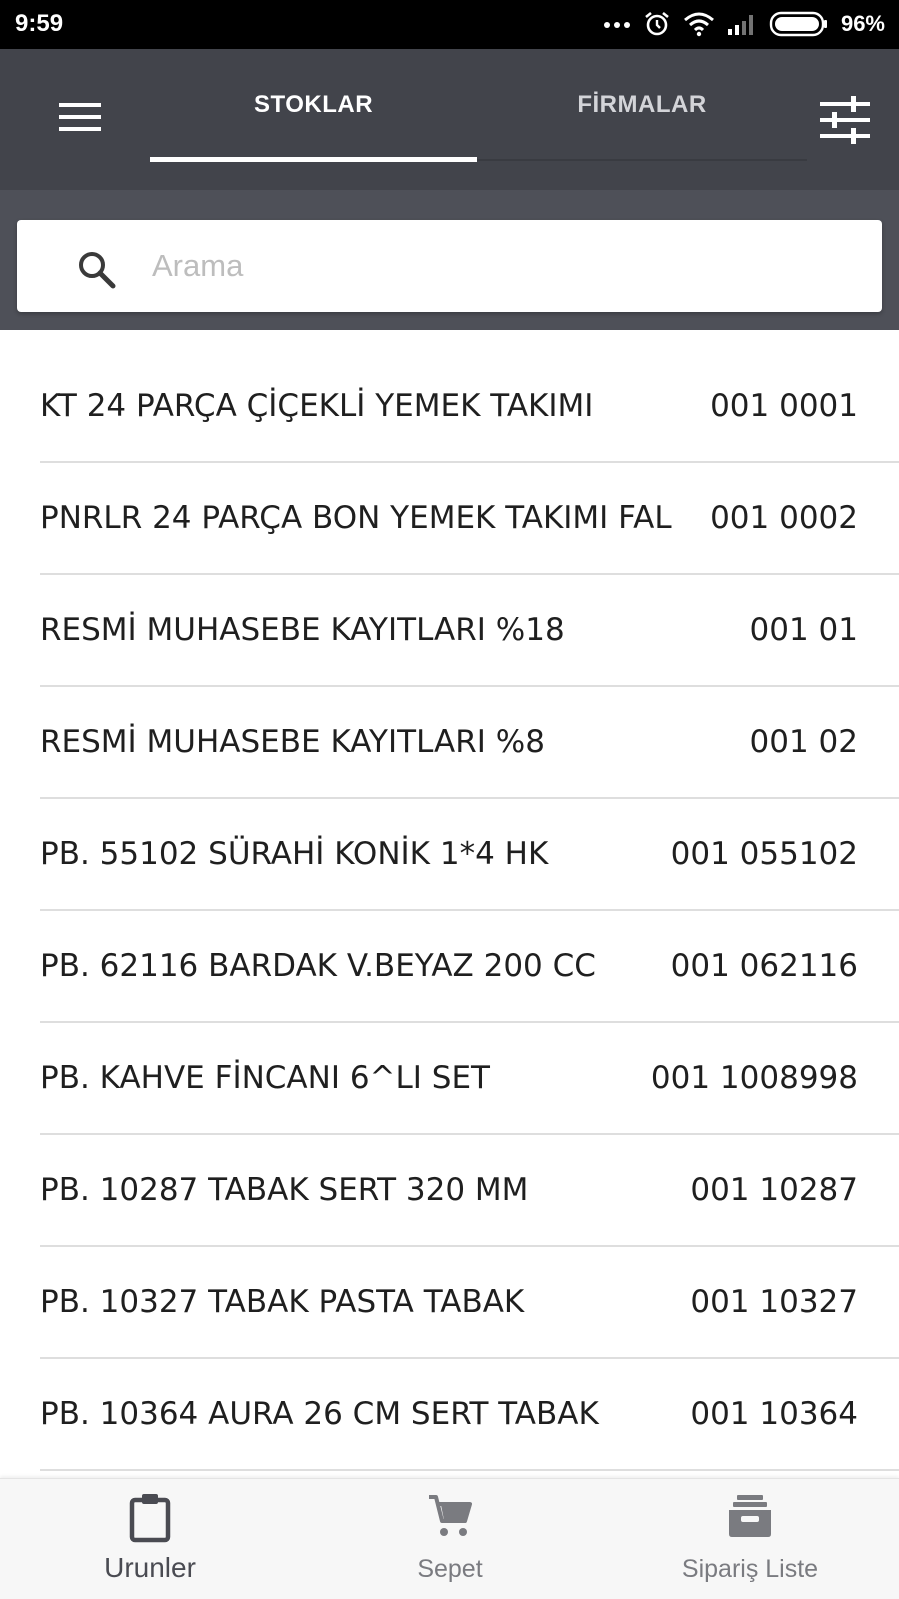  I want to click on item-name: PB. 10364 AURA 26 CM SERT TABAK, so click(319, 1414).